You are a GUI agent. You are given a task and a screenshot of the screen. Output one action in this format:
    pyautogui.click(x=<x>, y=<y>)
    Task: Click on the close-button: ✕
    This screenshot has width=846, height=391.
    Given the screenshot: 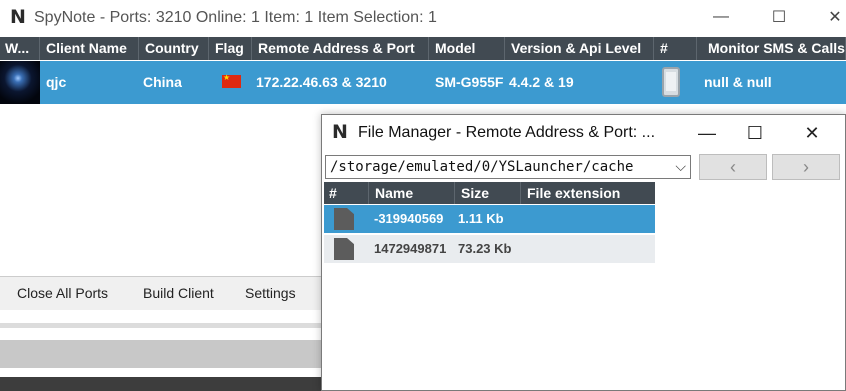 What is the action you would take?
    pyautogui.click(x=829, y=17)
    